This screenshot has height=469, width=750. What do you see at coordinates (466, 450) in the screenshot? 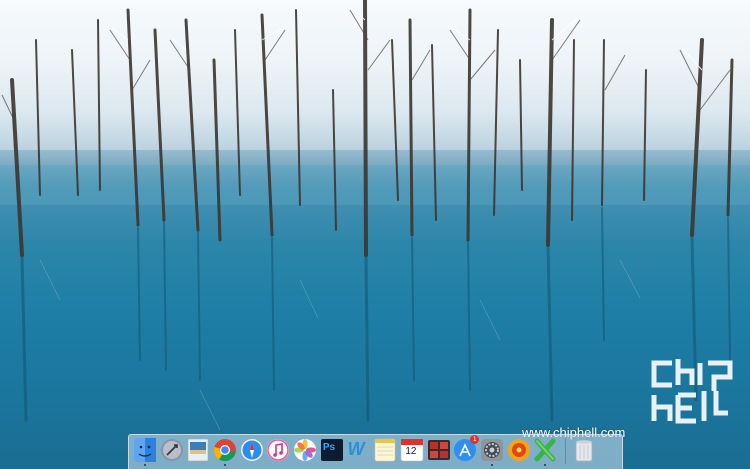
I see `appstore-icon: 1` at bounding box center [466, 450].